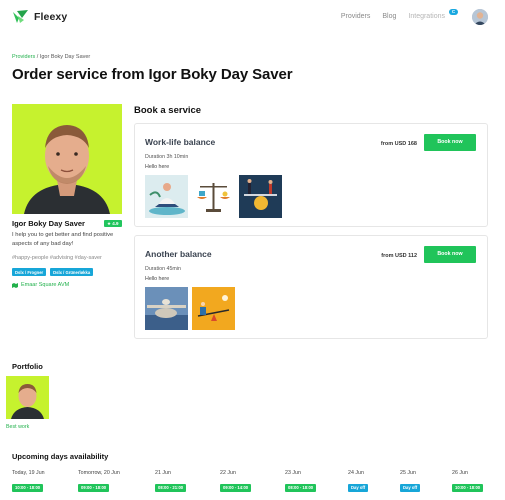 The image size is (505, 500). What do you see at coordinates (57, 258) in the screenshot?
I see `provider-hashtags: #happy-people #advising #day-saver` at bounding box center [57, 258].